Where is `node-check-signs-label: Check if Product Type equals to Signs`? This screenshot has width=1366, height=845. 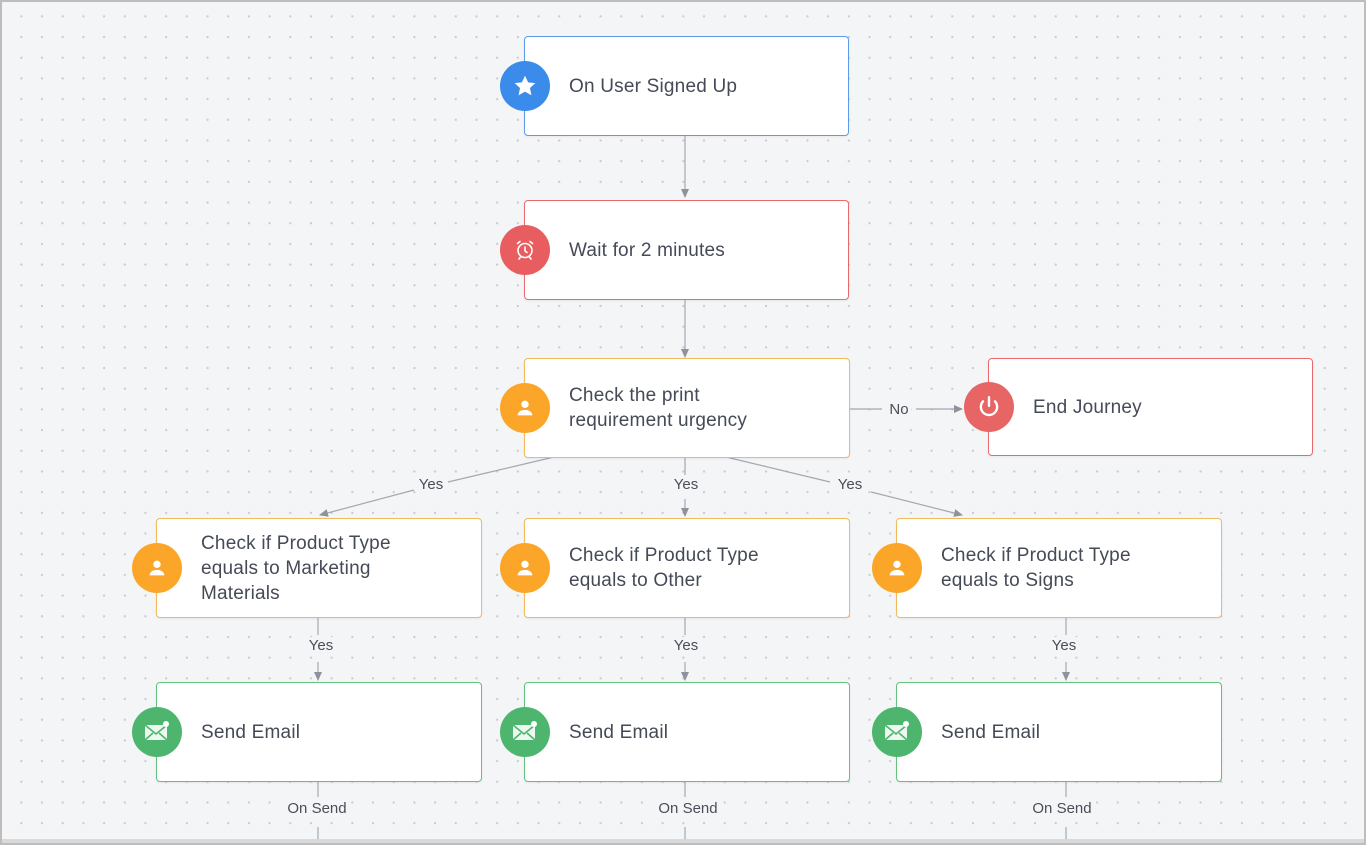
node-check-signs-label: Check if Product Type equals to Signs is located at coordinates (1036, 568).